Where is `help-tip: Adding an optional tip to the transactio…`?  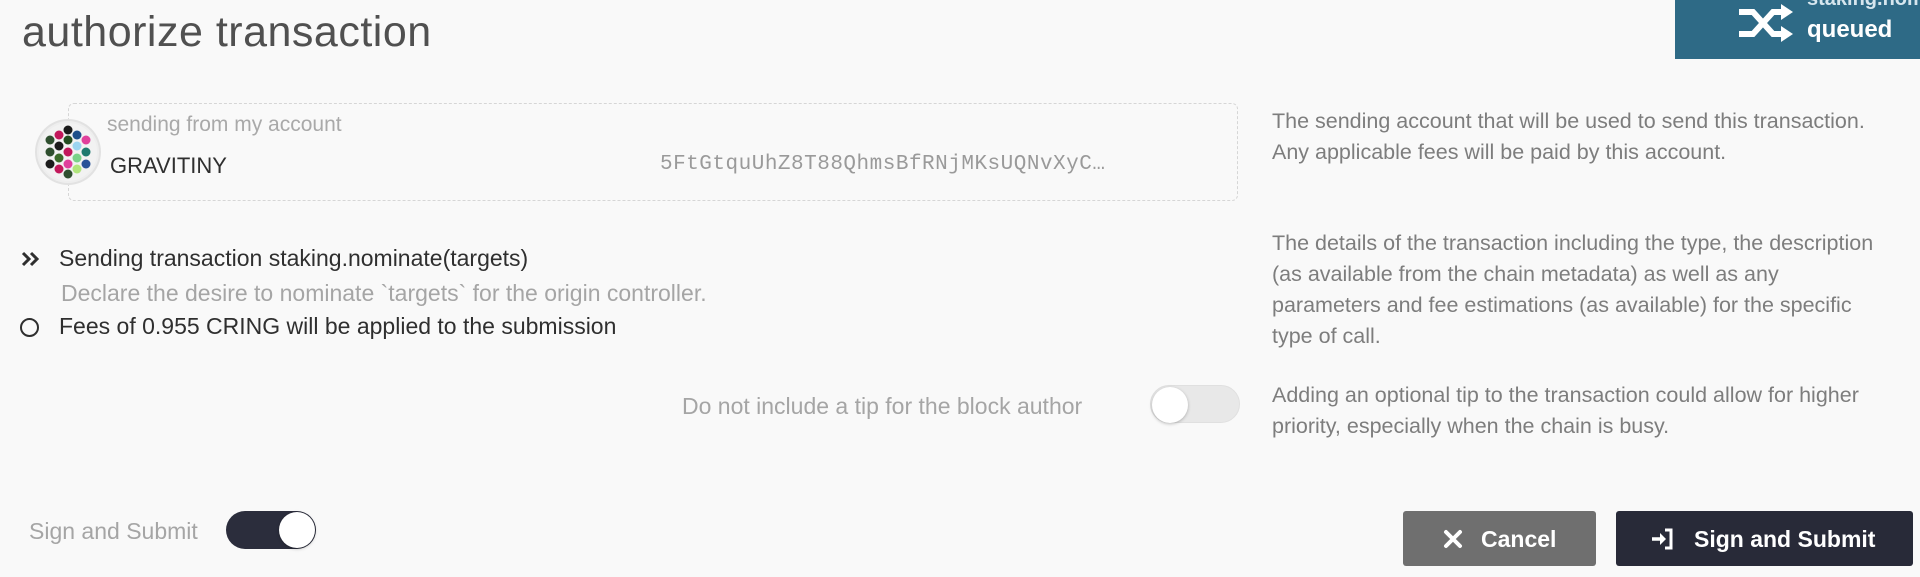 help-tip: Adding an optional tip to the transactio… is located at coordinates (1565, 410).